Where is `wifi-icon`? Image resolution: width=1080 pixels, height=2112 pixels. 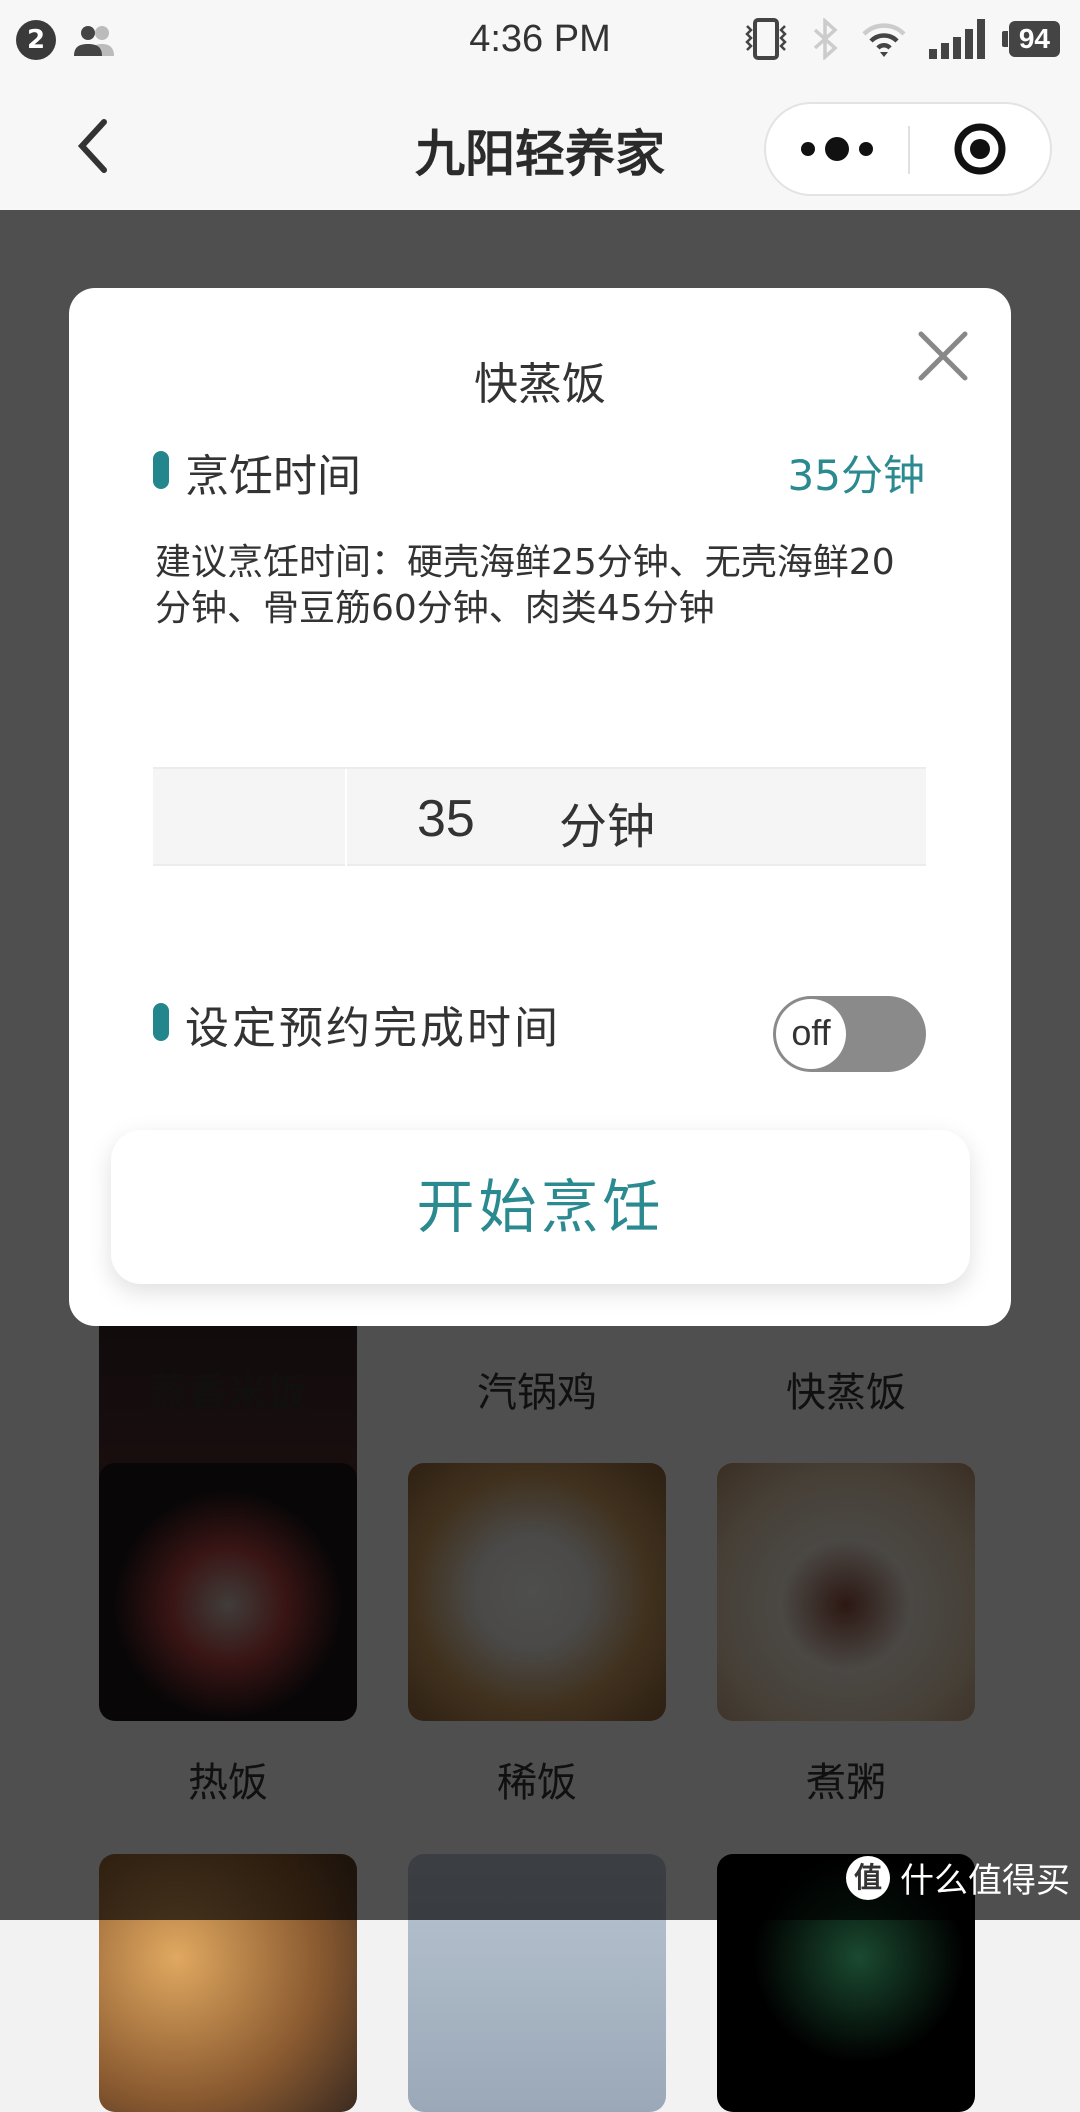 wifi-icon is located at coordinates (884, 40).